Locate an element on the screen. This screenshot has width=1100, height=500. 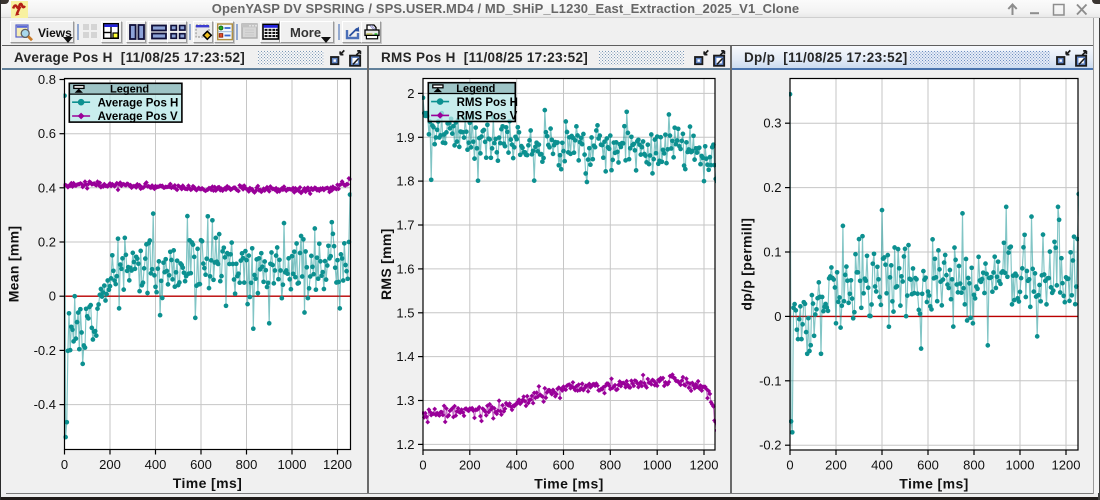
svg-text: 1.6 is located at coordinates (405, 268).